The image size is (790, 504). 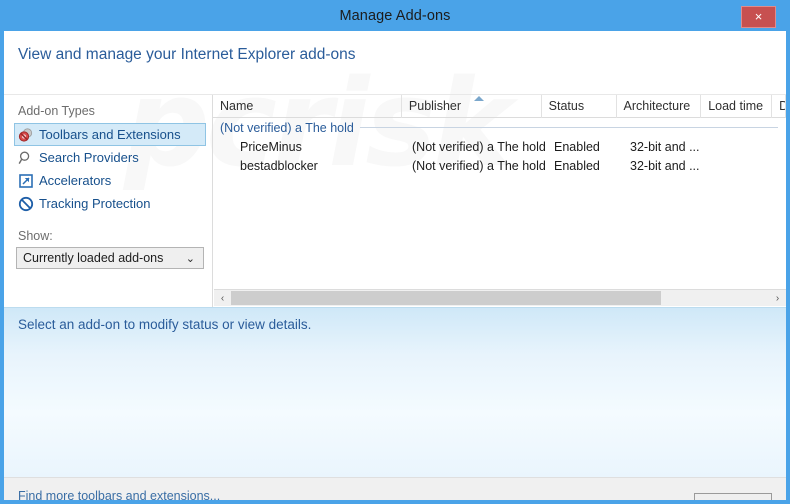 I want to click on toolbars-extensions-icon, so click(x=26, y=135).